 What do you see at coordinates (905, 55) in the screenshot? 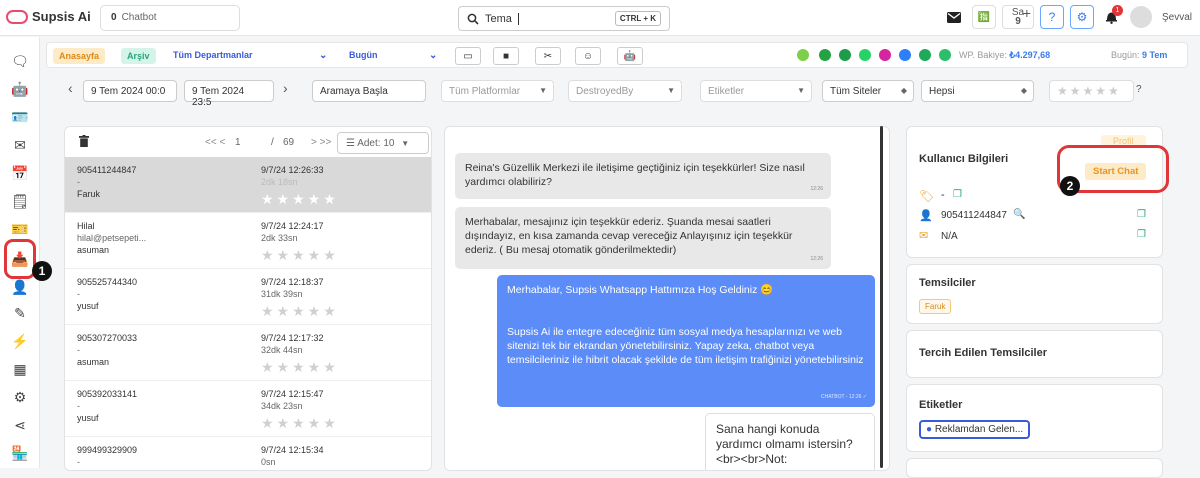
I see `messenger-icon` at bounding box center [905, 55].